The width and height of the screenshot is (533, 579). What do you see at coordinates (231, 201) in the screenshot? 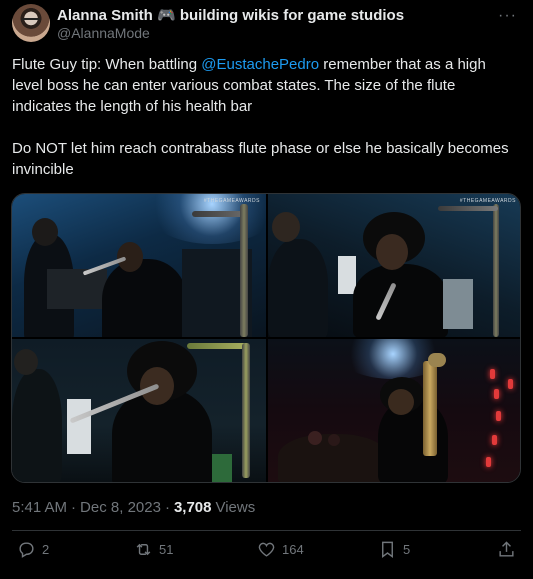
I see `watermark-1: #THEGAMEAWARDS` at bounding box center [231, 201].